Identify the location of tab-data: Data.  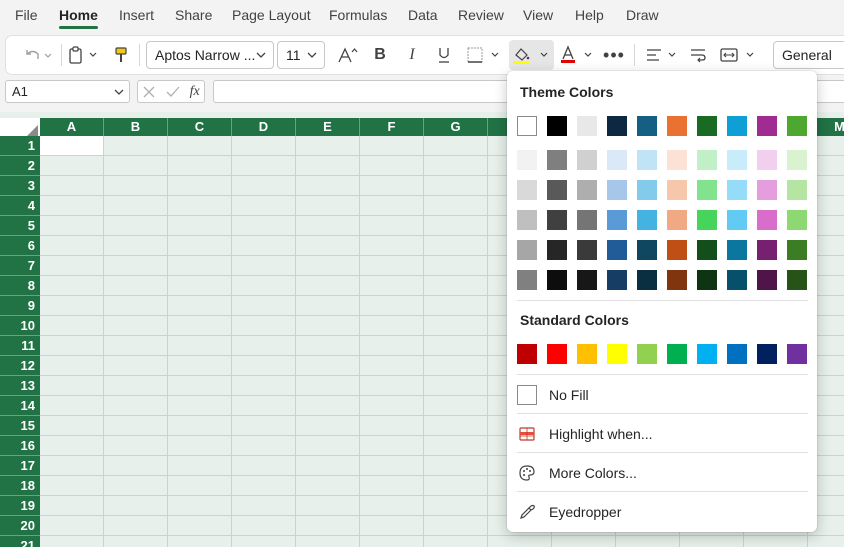
(423, 15).